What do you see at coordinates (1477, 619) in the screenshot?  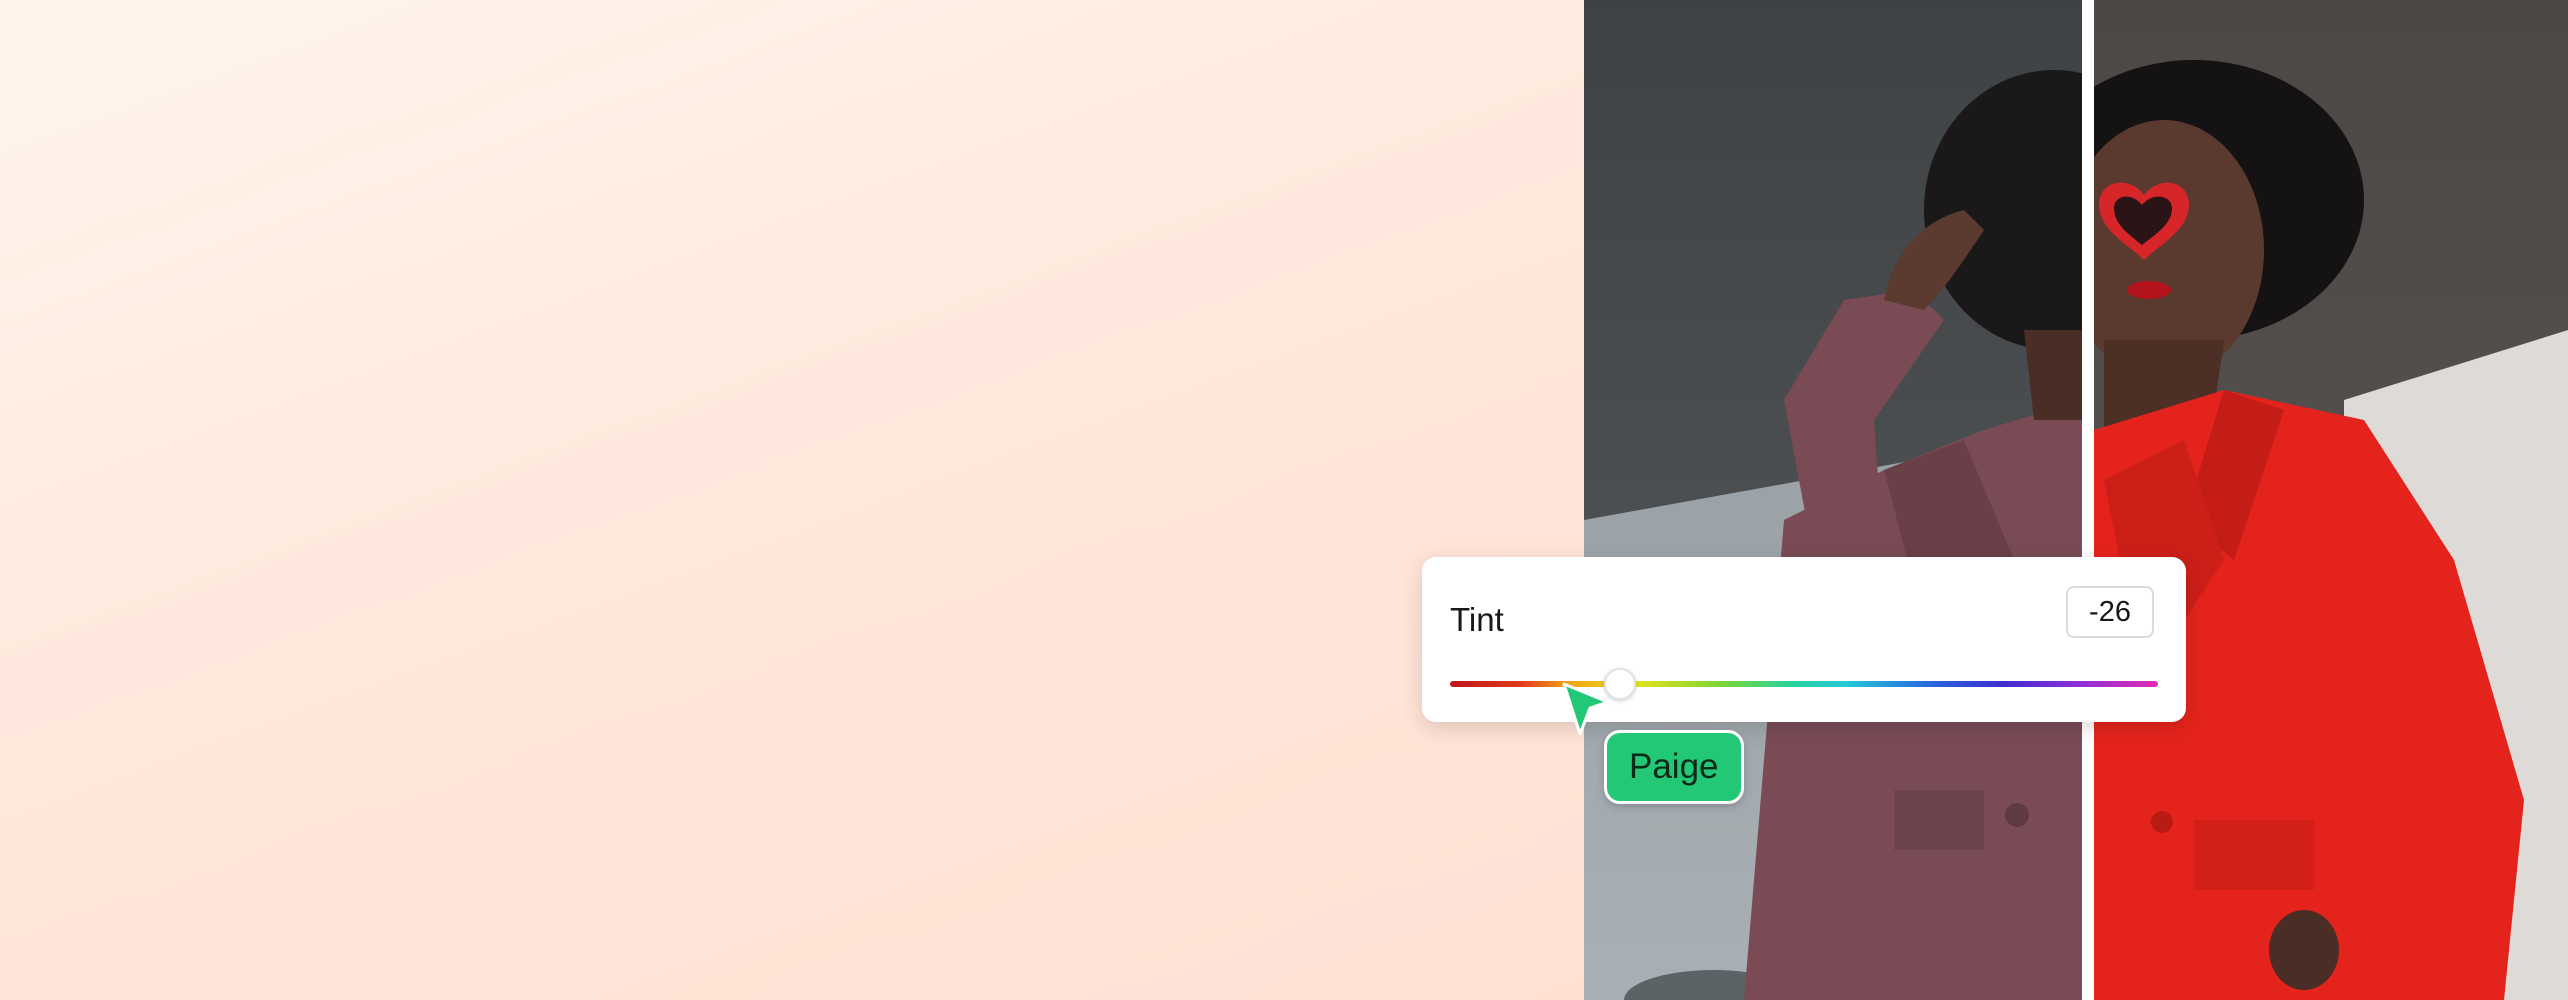 I see `tint-label: Tint` at bounding box center [1477, 619].